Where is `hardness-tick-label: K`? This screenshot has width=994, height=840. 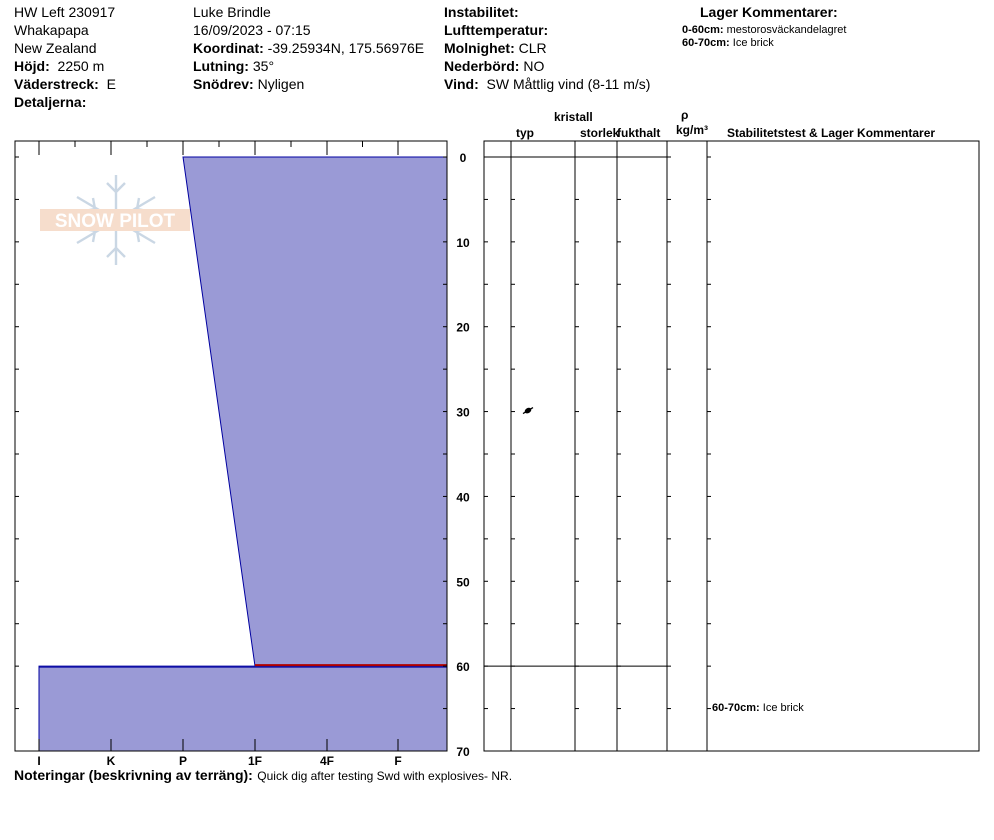 hardness-tick-label: K is located at coordinates (111, 761).